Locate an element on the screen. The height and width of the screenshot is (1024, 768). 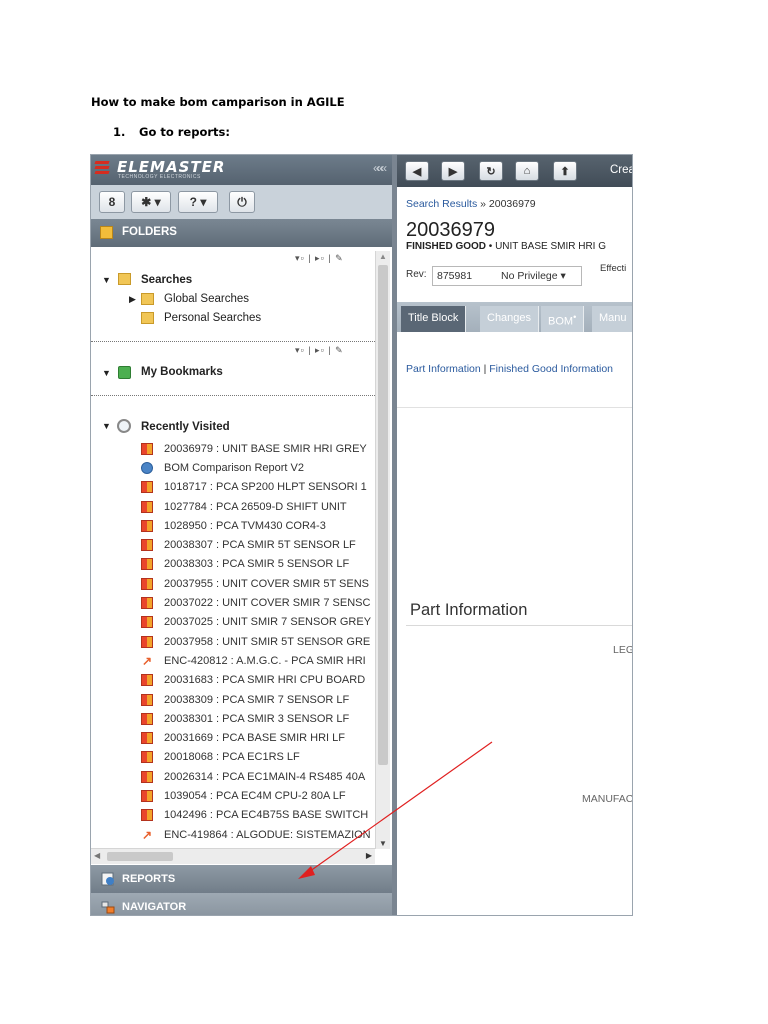
list-item: ↗ ENC-420812 : A.M.G.C. - PCA SMIR HRI is located at coordinates (258, 660).